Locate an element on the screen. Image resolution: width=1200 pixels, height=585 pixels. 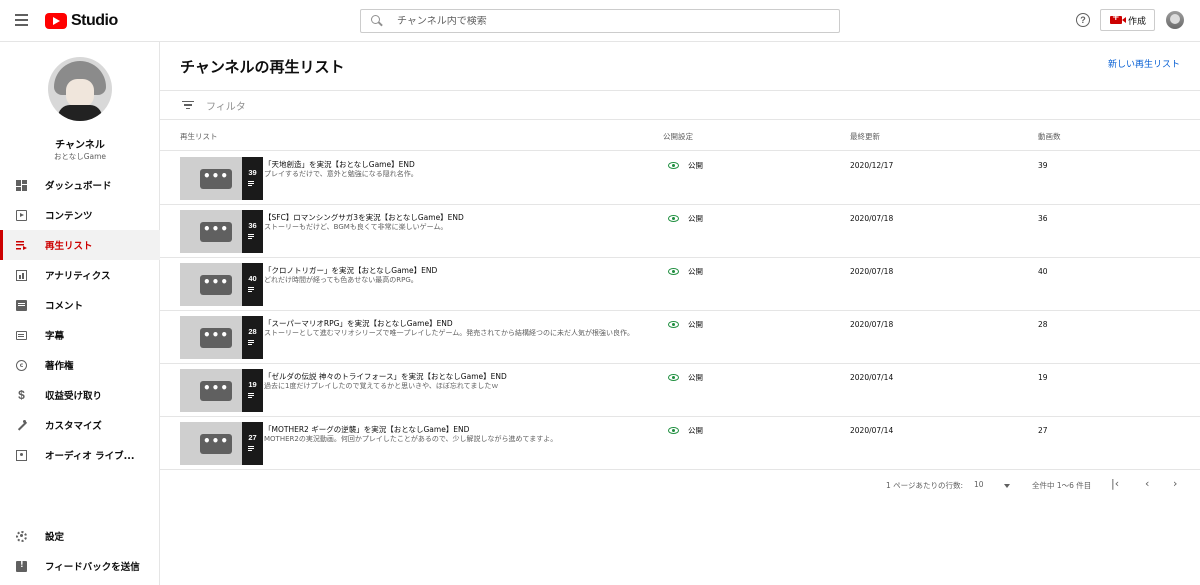
sidebar-item-label: 収益受け取り is located at coordinates (74, 396).